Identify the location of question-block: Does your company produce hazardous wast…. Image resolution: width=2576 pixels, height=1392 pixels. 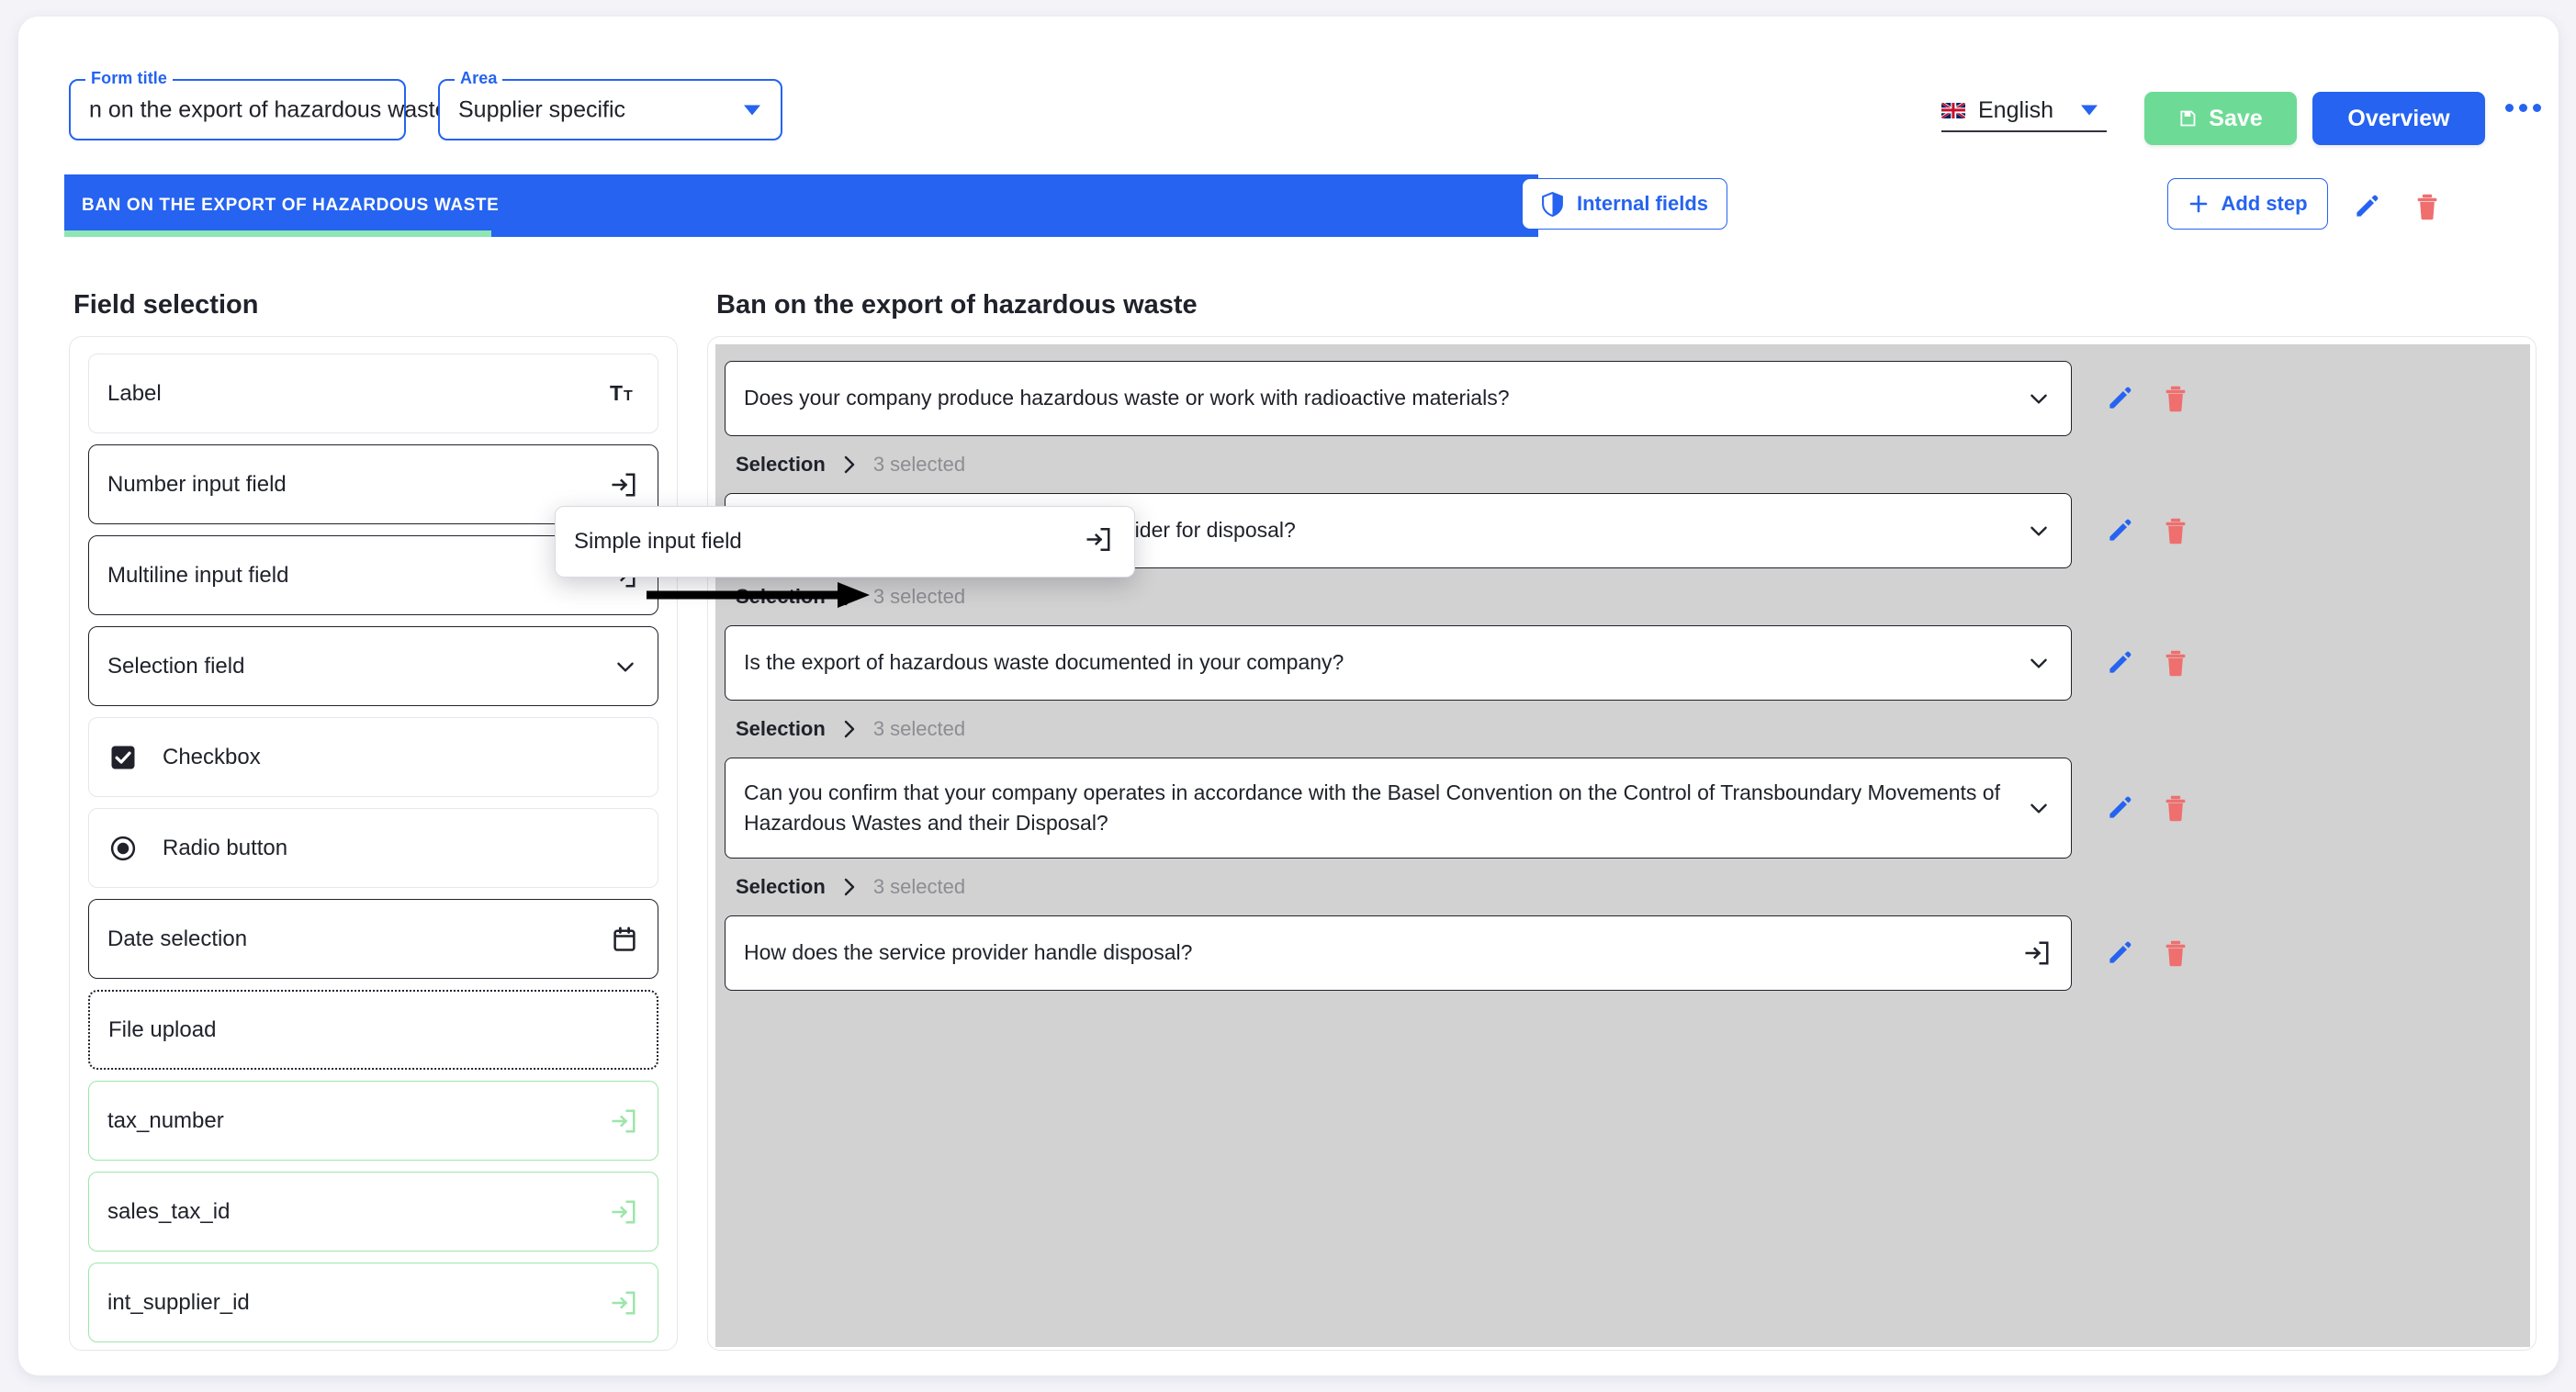
(1627, 427).